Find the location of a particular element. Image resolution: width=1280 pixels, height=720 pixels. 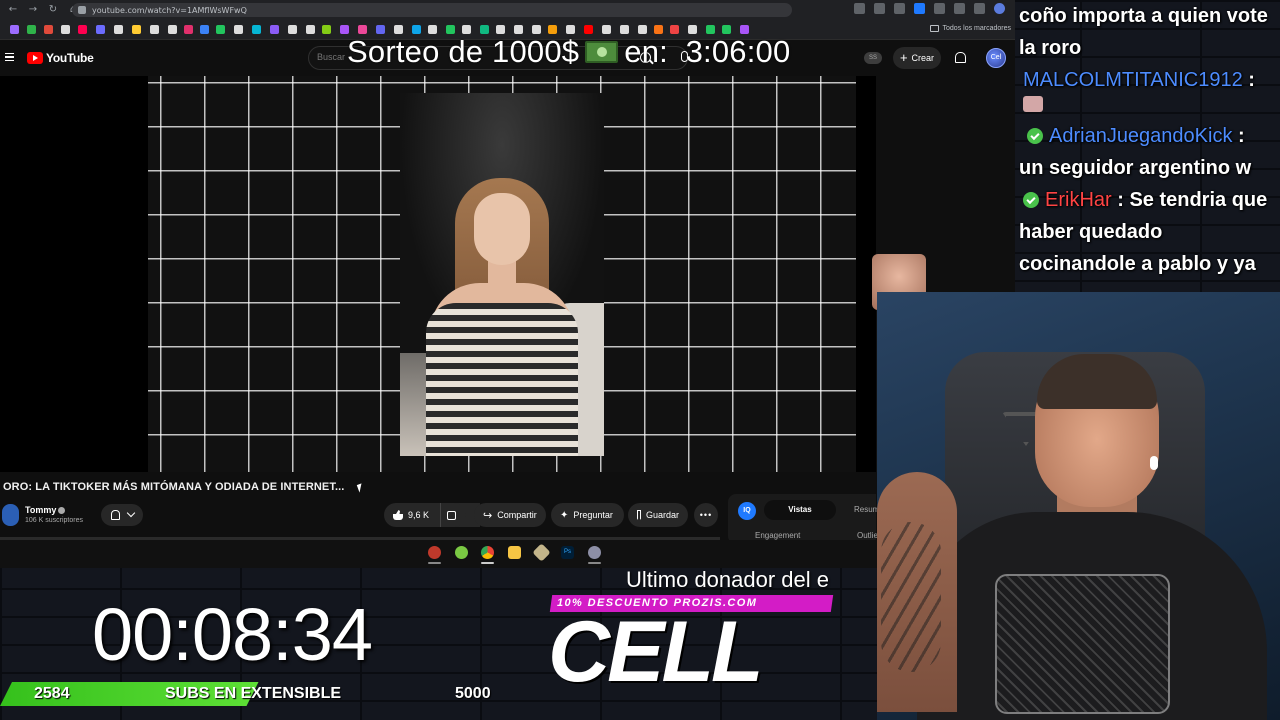

create-button: + Crear is located at coordinates (917, 58).